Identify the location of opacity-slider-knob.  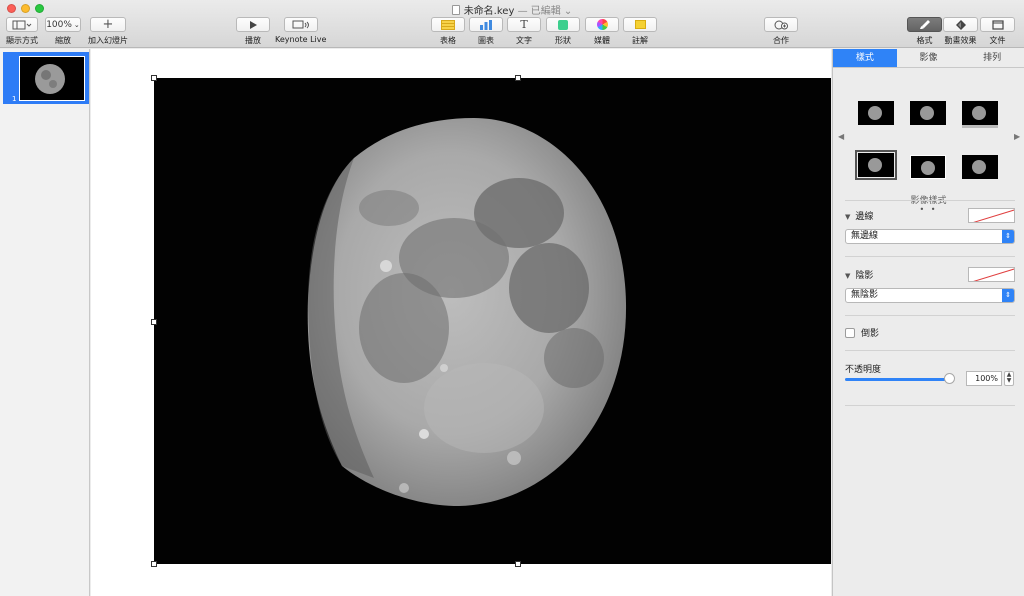
(949, 378).